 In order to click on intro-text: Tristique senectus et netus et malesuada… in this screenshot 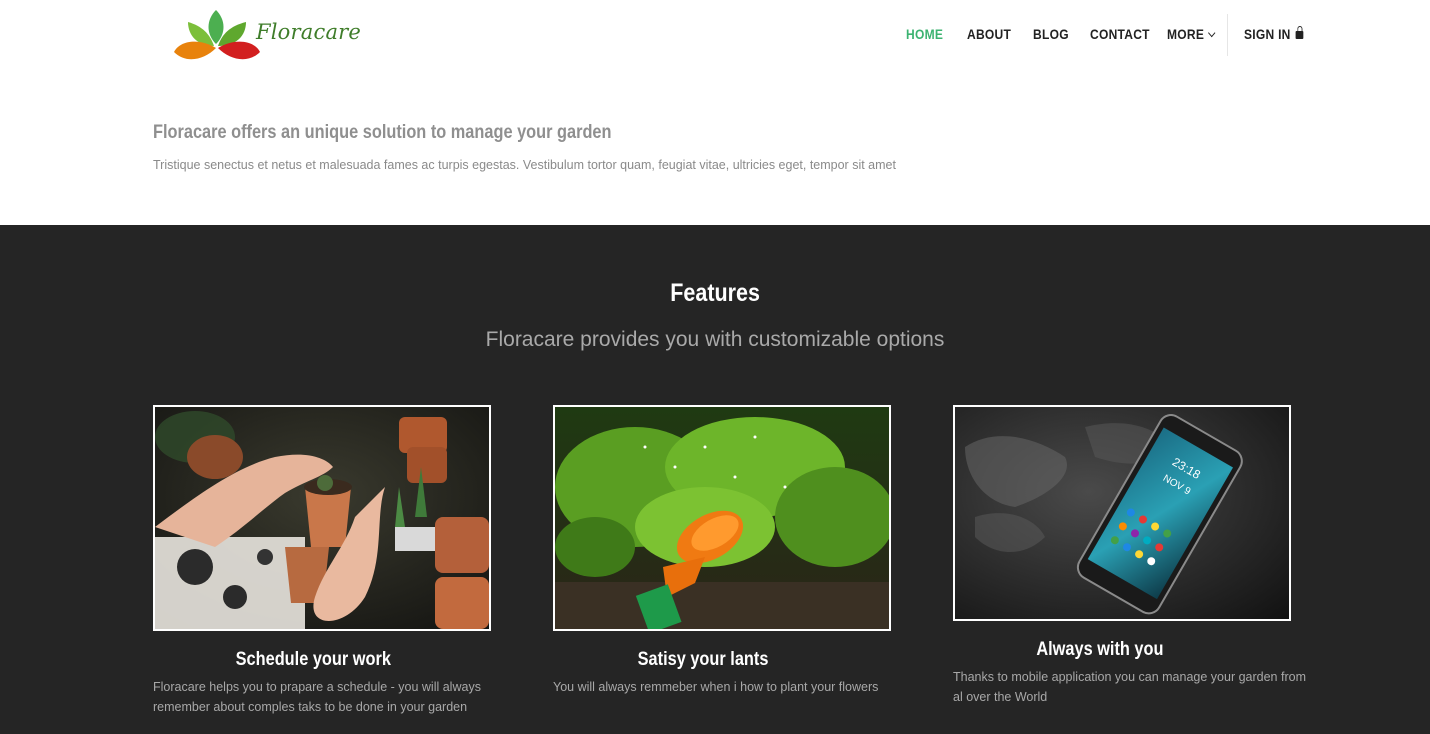, I will do `click(524, 165)`.